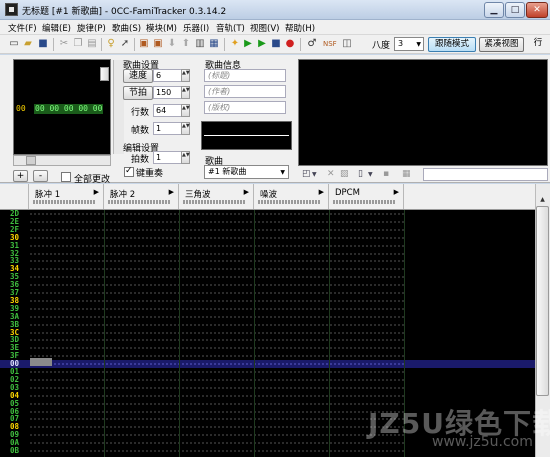 This screenshot has height=457, width=550. What do you see at coordinates (161, 28) in the screenshot?
I see `menu-module: 模块(M)` at bounding box center [161, 28].